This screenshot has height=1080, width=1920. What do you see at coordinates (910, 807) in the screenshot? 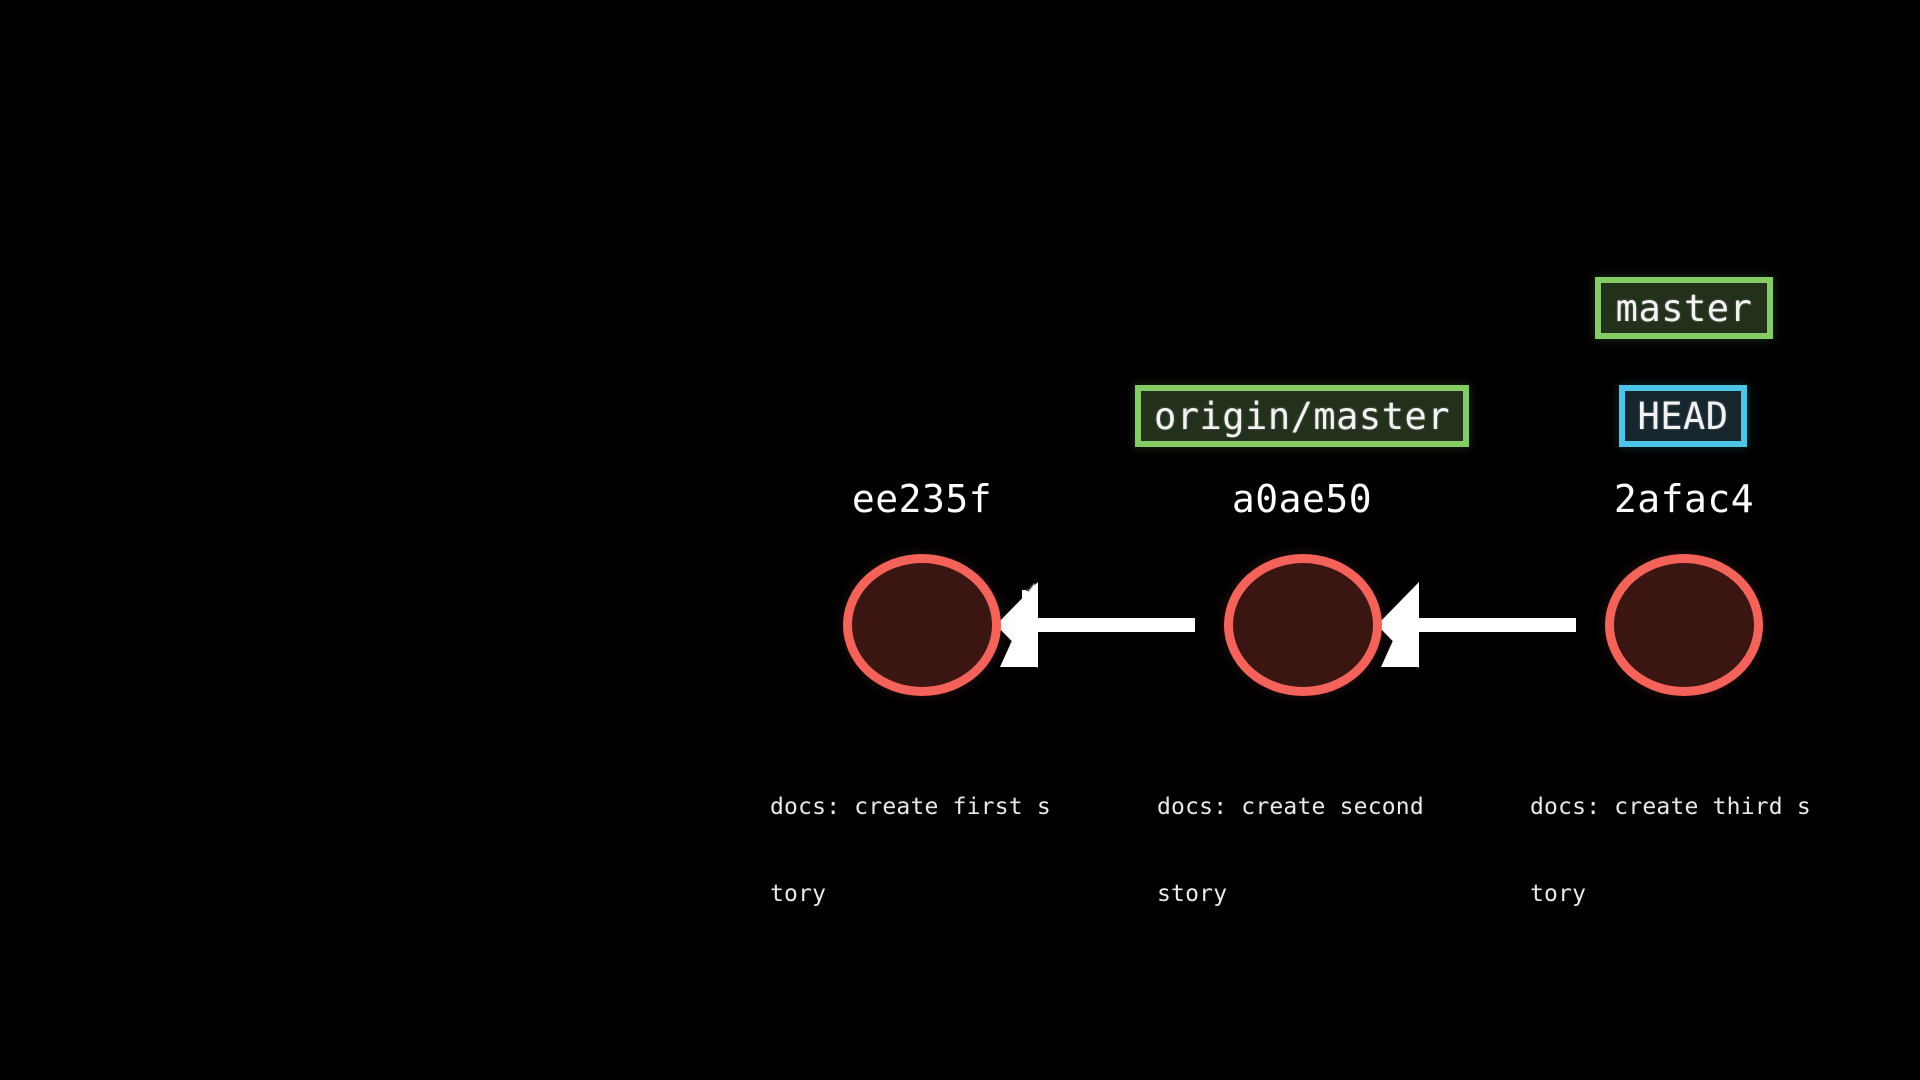
I see `commit-message-line: docs: create first s` at bounding box center [910, 807].